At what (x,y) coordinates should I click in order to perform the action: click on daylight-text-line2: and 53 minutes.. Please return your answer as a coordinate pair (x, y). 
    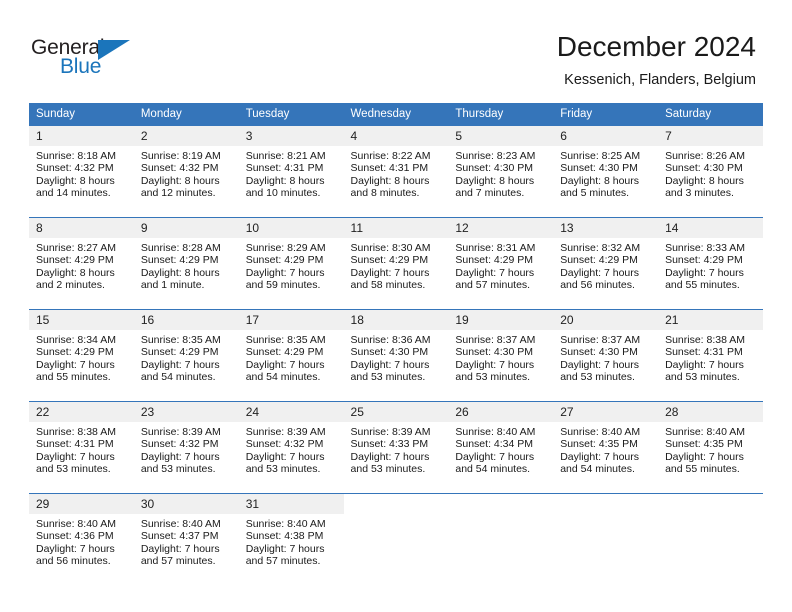
    Looking at the image, I should click on (388, 377).